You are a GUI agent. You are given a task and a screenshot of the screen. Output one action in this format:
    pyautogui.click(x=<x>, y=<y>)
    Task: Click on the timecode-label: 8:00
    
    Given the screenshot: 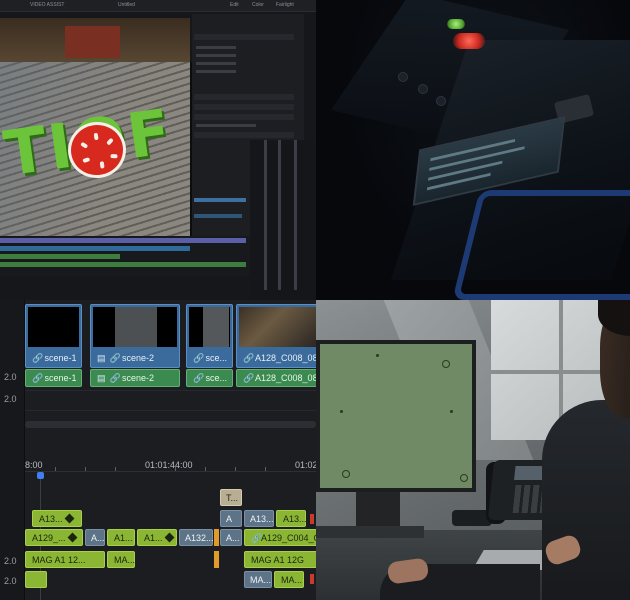 What is the action you would take?
    pyautogui.click(x=34, y=465)
    